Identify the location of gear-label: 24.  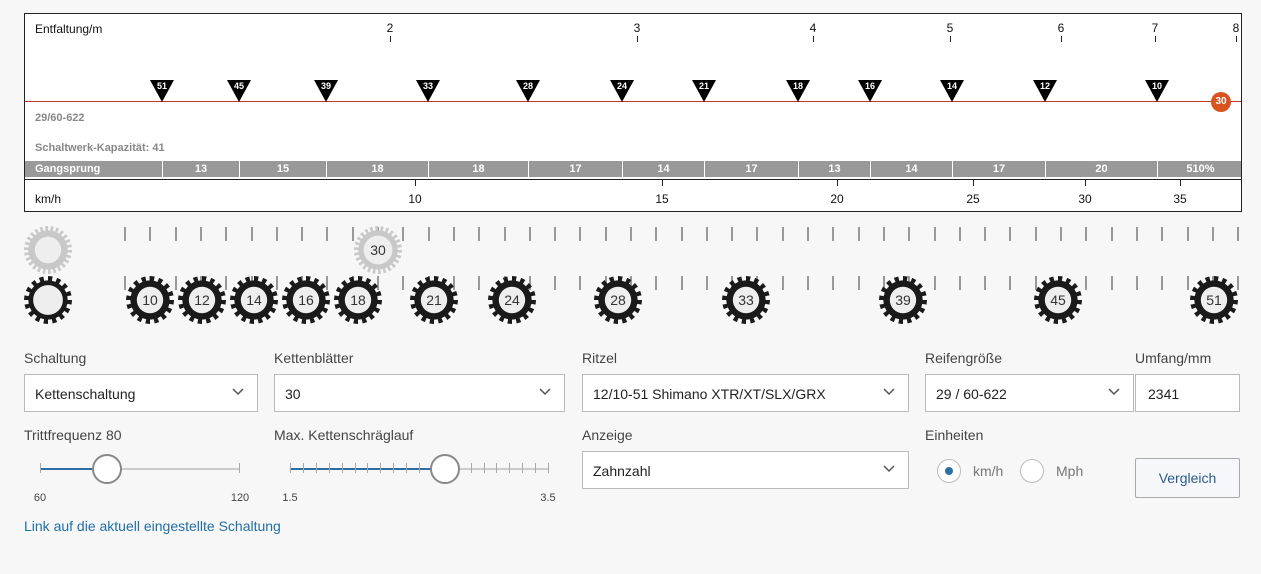
(512, 300).